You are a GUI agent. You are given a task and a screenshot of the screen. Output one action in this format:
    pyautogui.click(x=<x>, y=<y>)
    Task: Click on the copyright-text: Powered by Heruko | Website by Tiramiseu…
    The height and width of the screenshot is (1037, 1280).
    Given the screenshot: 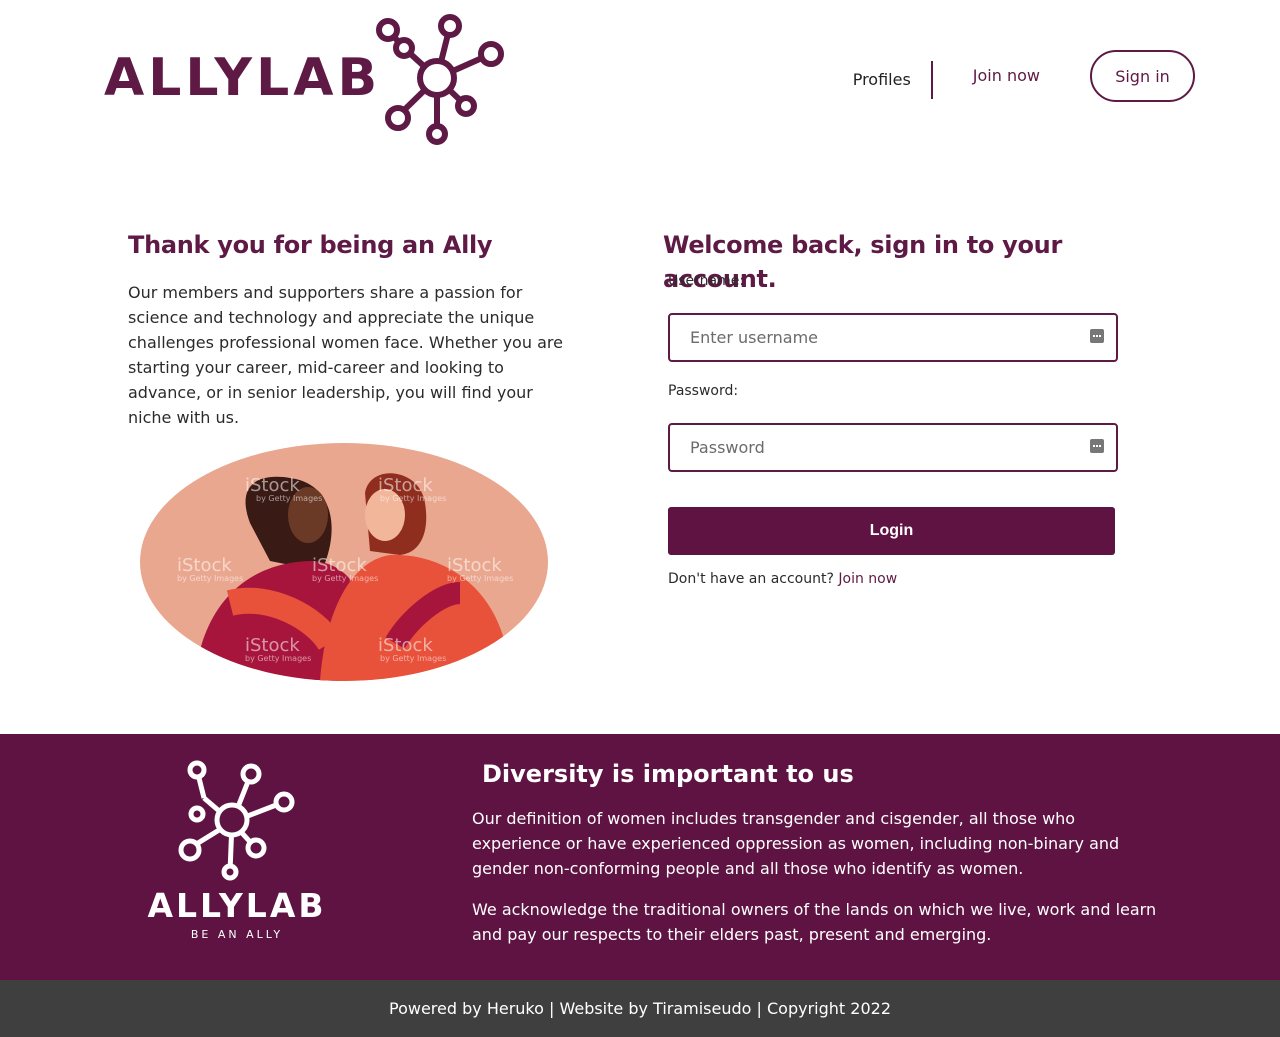 What is the action you would take?
    pyautogui.click(x=640, y=1008)
    